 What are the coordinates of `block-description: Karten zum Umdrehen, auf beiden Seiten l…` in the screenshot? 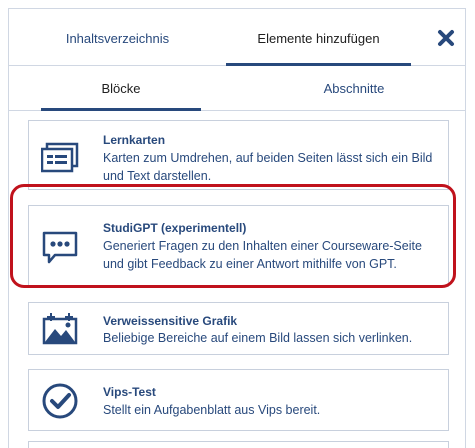 It's located at (268, 167).